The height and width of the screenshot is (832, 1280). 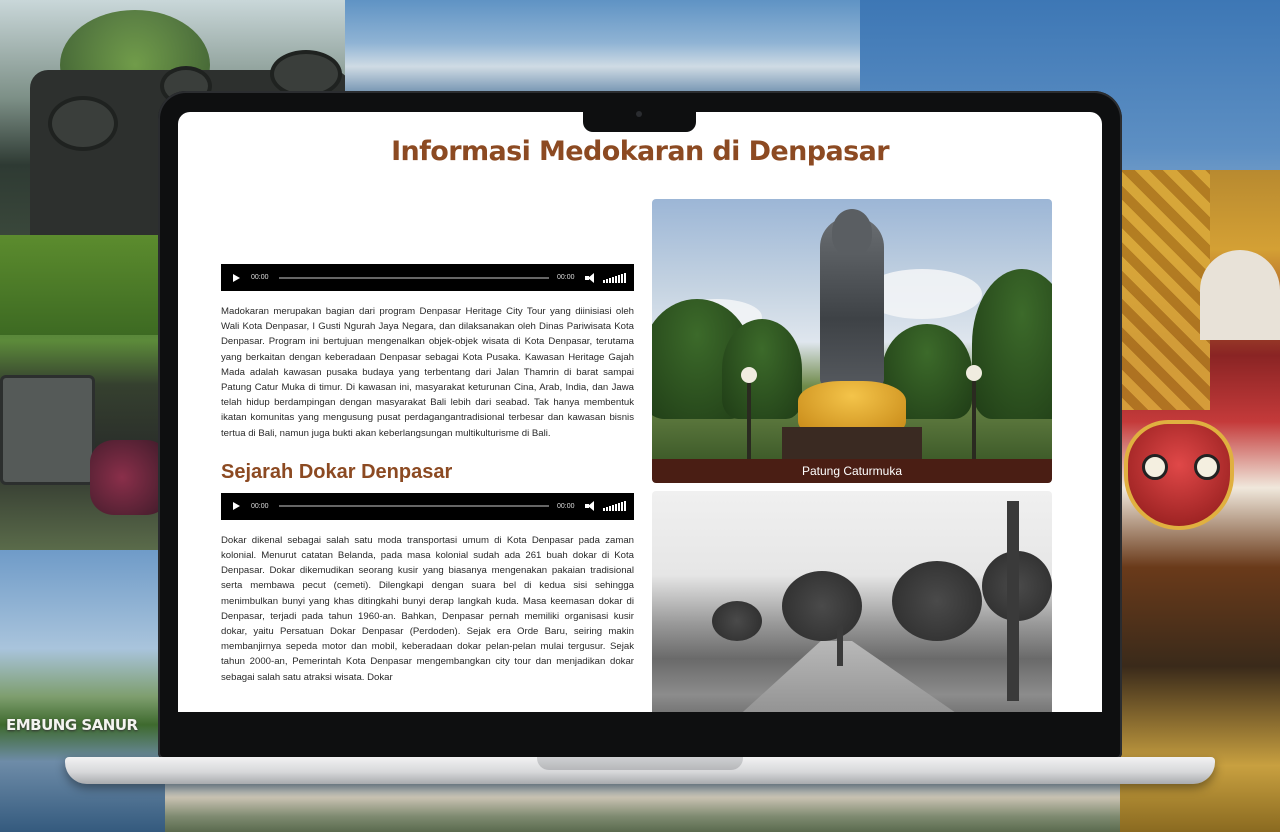 I want to click on photo-card: Patung Caturmuka, so click(x=852, y=341).